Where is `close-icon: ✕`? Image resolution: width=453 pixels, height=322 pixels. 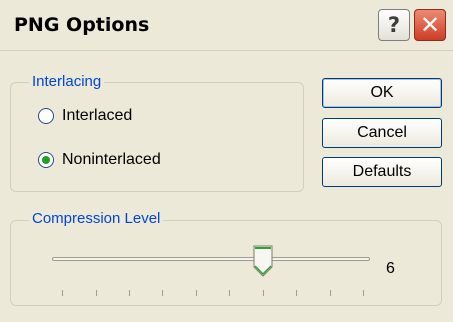
close-icon: ✕ is located at coordinates (430, 25).